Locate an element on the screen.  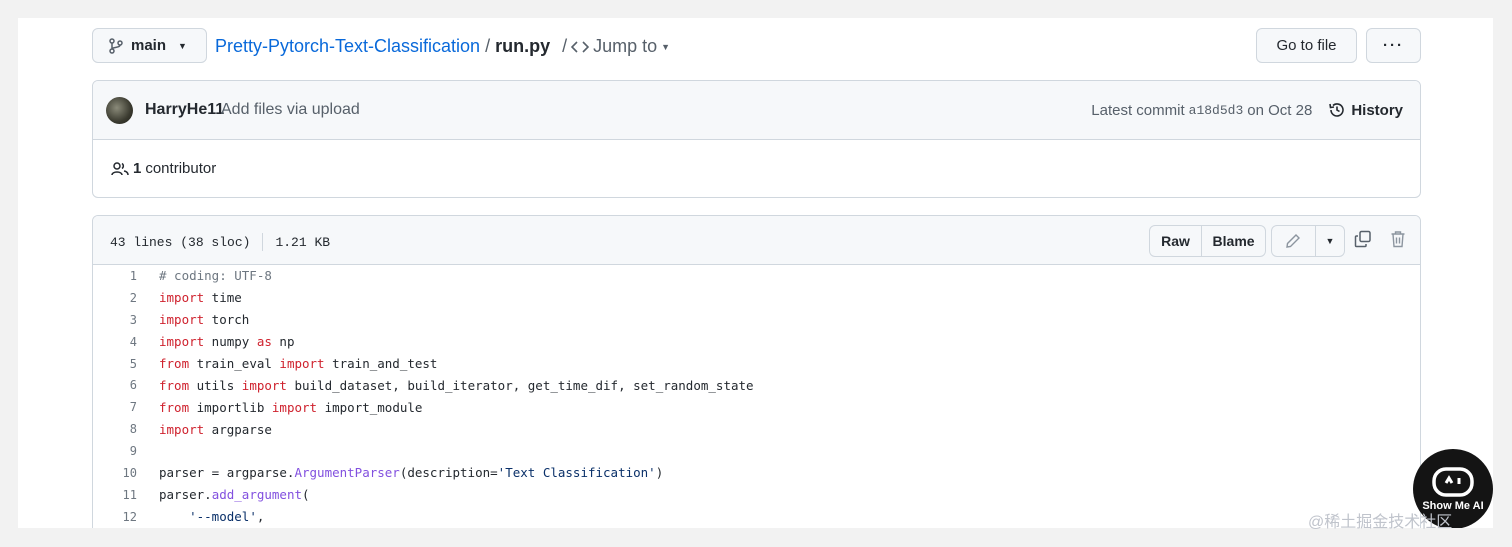
code-token: torch is located at coordinates (227, 320).